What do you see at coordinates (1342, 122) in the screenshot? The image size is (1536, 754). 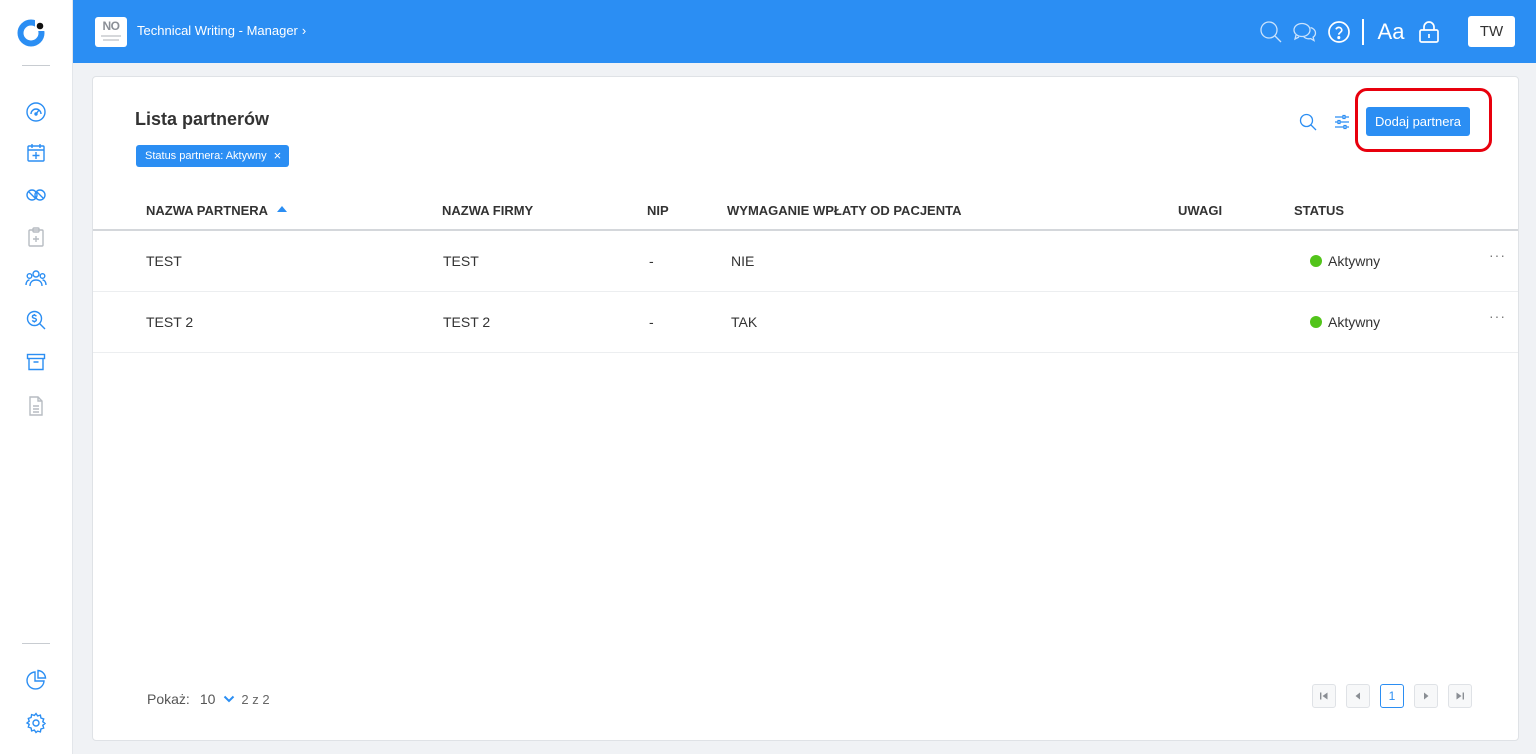 I see `filter-sliders-icon` at bounding box center [1342, 122].